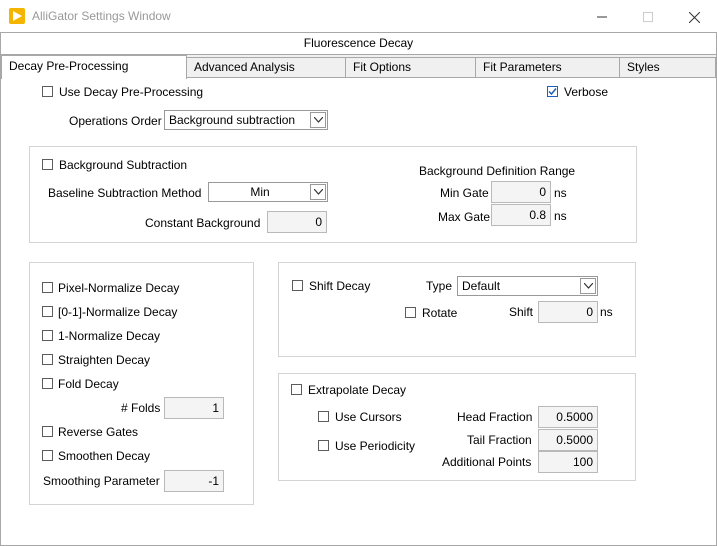 The image size is (717, 546). What do you see at coordinates (464, 193) in the screenshot?
I see `min-gate-label: Min Gate` at bounding box center [464, 193].